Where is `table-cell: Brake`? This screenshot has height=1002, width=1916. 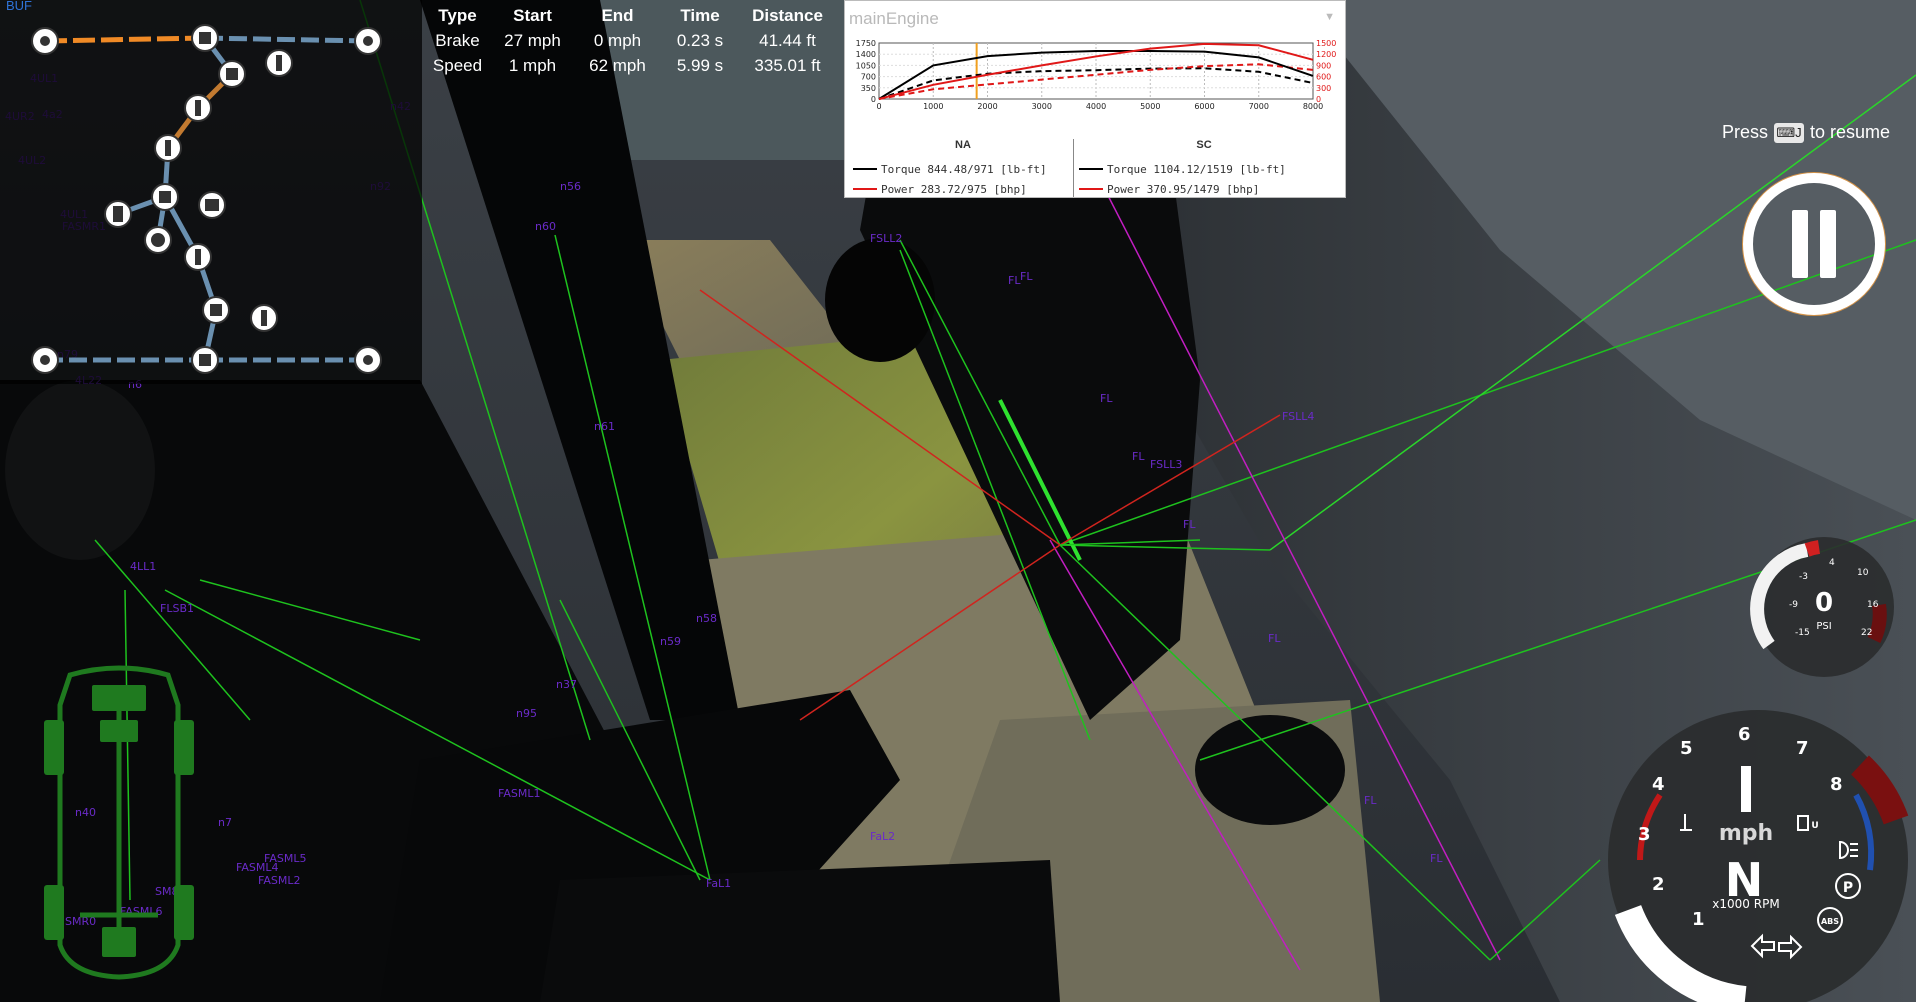 table-cell: Brake is located at coordinates (457, 40).